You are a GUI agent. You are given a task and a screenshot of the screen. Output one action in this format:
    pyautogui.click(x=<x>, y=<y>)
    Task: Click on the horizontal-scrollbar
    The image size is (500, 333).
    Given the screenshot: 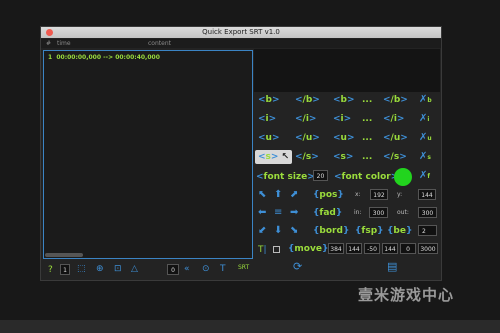 What is the action you would take?
    pyautogui.click(x=64, y=255)
    